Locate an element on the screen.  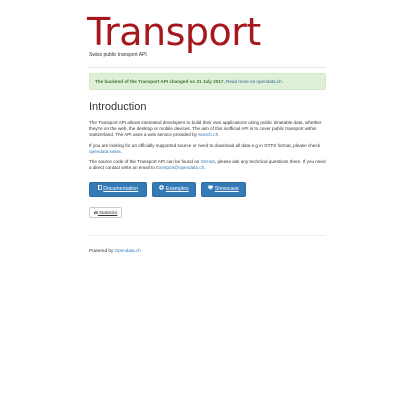
introduction-heading: Introduction is located at coordinates (118, 107).